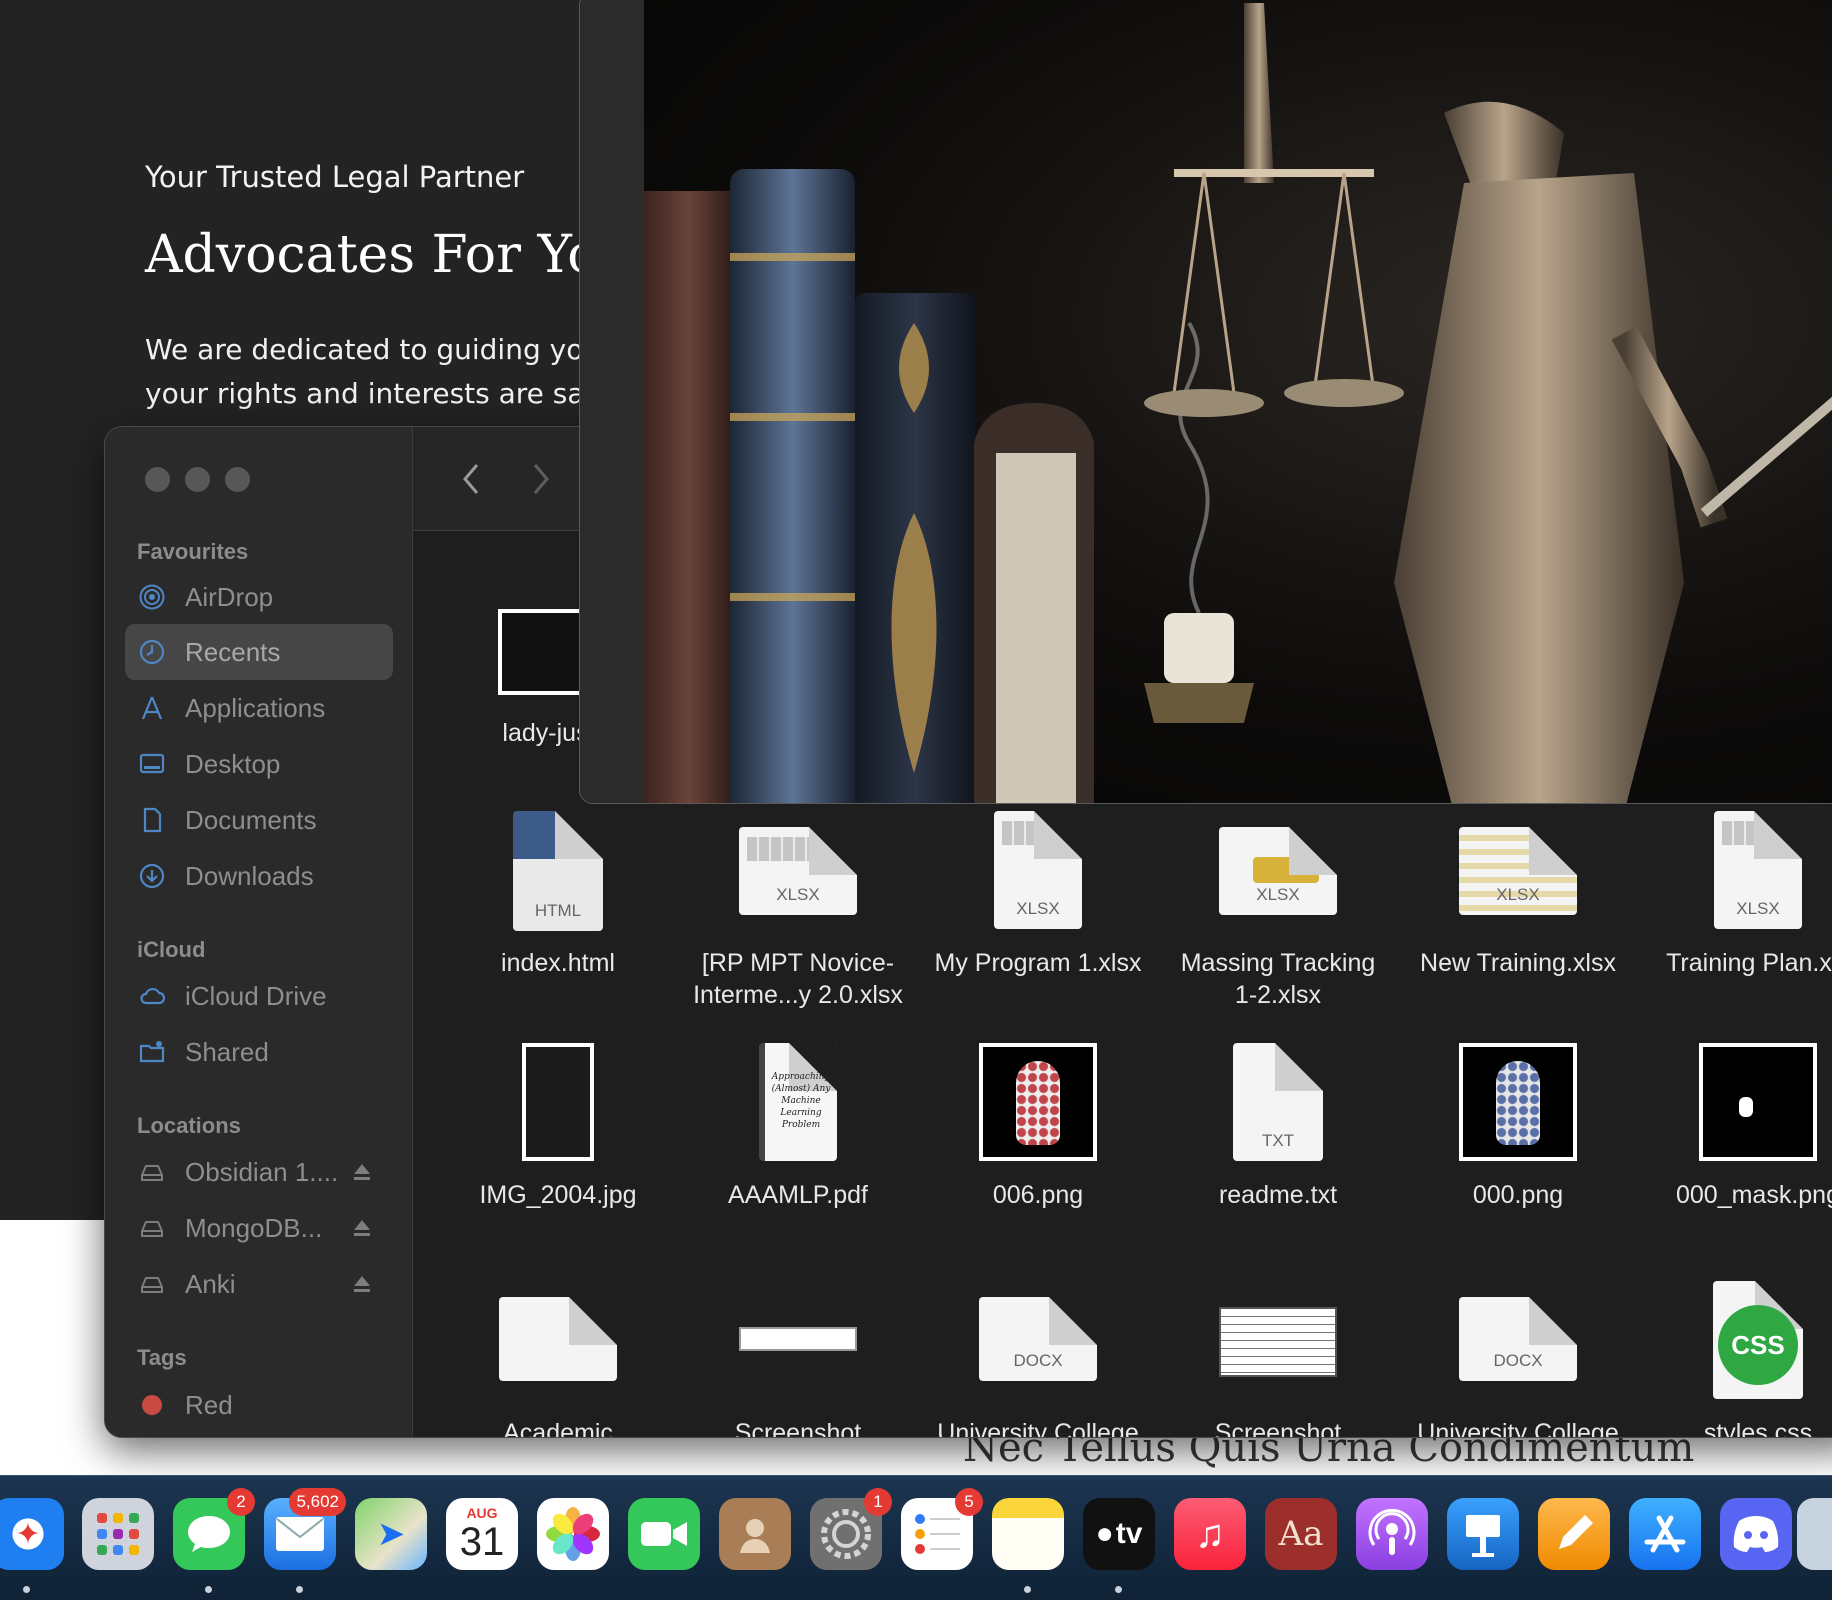 The image size is (1832, 1600). Describe the element at coordinates (209, 1534) in the screenshot. I see `speech-bubble-icon` at that location.